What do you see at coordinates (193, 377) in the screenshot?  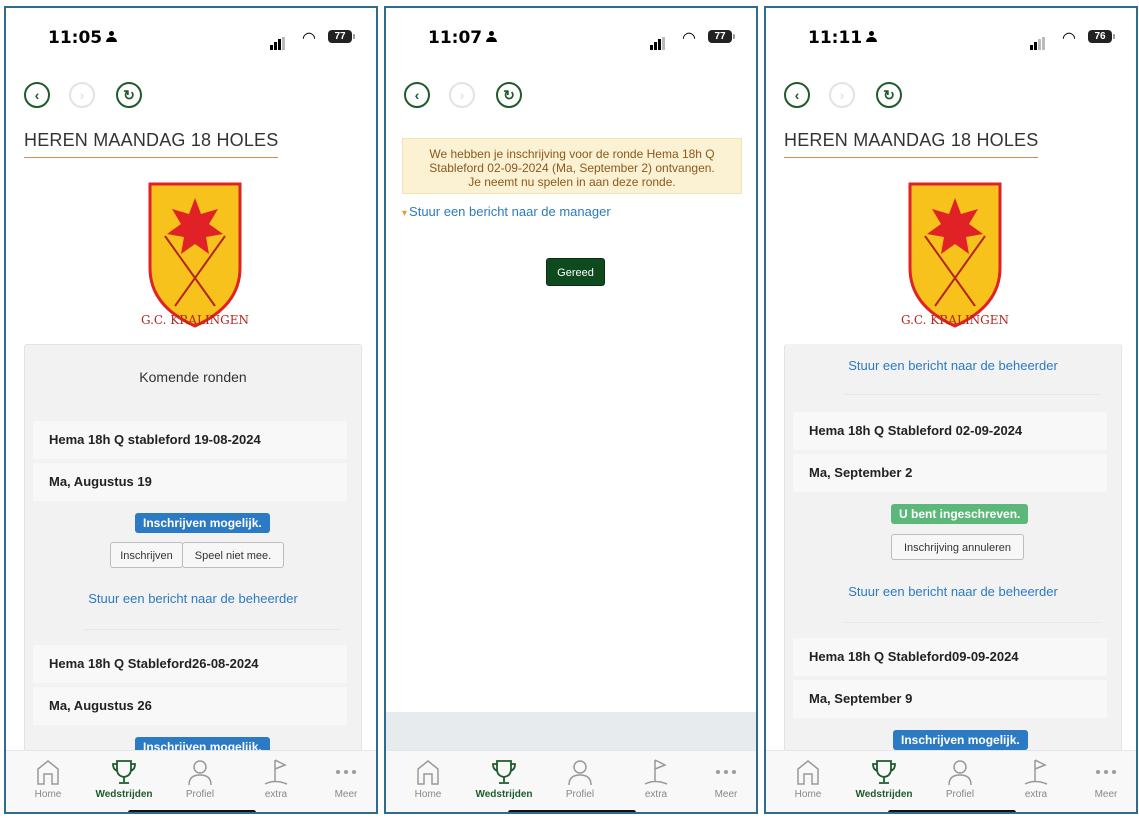 I see `card-title: Komende ronden` at bounding box center [193, 377].